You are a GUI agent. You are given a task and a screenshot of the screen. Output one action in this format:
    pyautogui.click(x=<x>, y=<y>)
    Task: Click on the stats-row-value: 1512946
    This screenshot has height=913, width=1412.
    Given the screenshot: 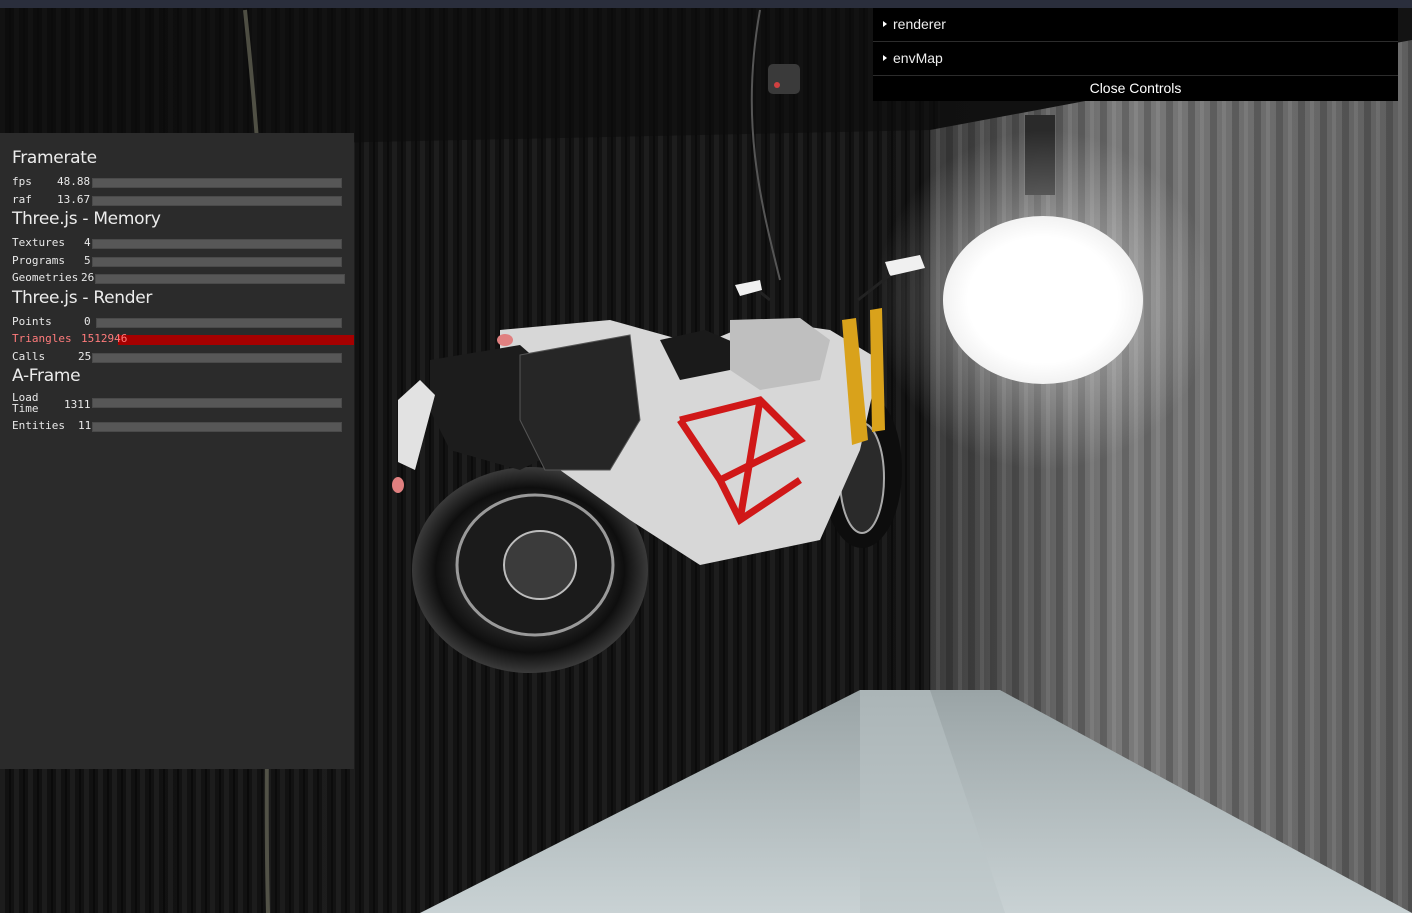 What is the action you would take?
    pyautogui.click(x=104, y=338)
    